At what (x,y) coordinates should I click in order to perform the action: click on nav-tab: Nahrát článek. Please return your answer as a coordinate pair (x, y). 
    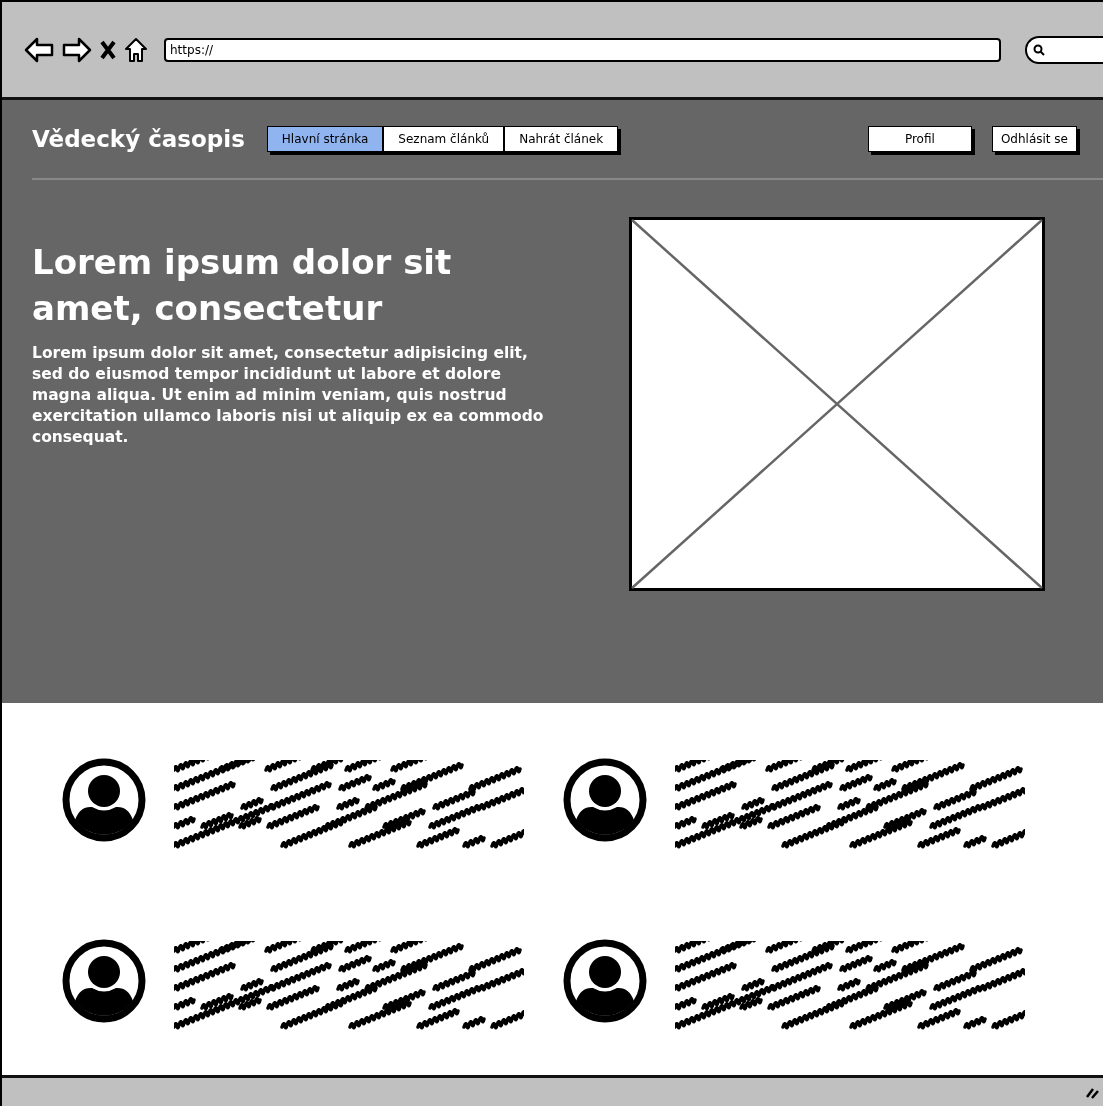
    Looking at the image, I should click on (561, 139).